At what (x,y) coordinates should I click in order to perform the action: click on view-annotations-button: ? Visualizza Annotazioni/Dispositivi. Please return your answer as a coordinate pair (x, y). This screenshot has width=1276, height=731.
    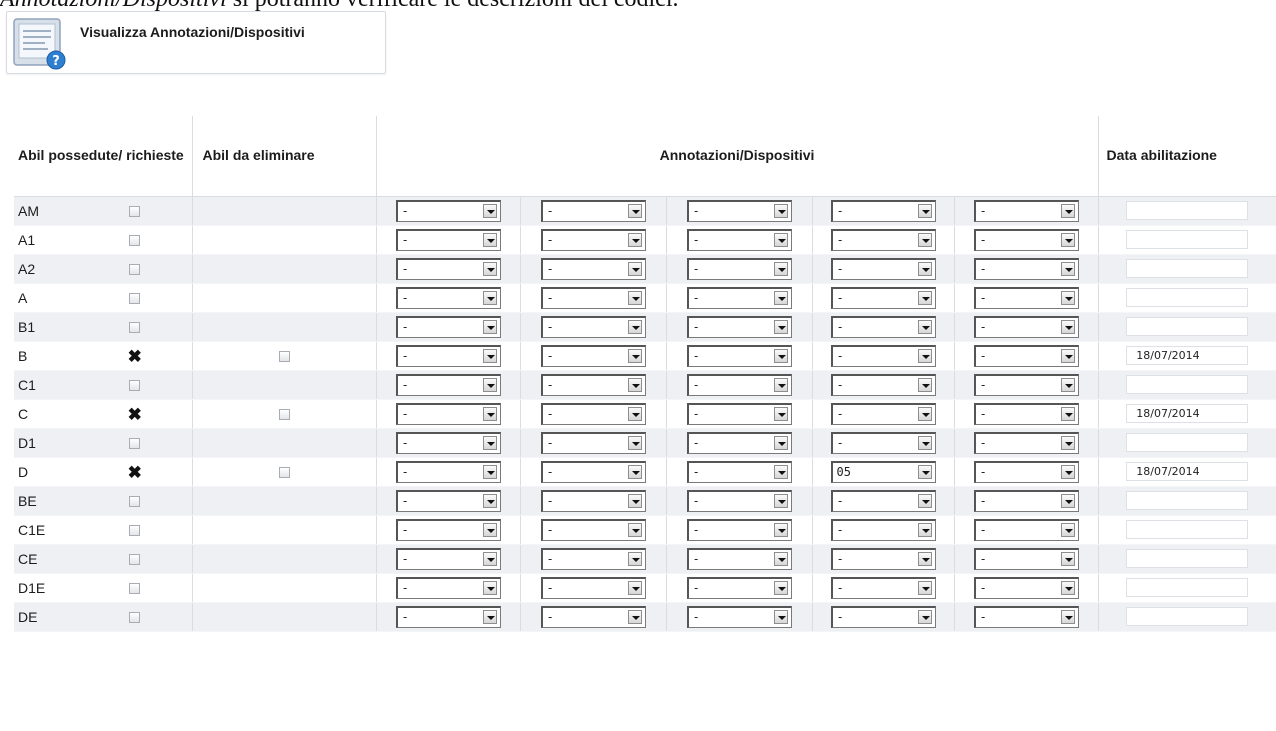
    Looking at the image, I should click on (196, 42).